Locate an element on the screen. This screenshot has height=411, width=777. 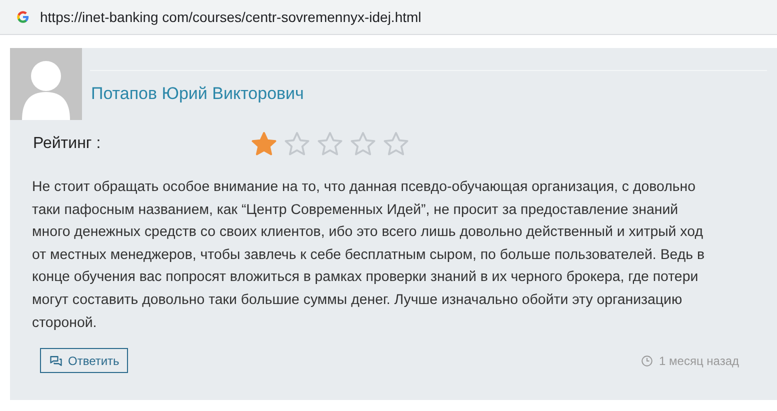
chat-icon is located at coordinates (56, 361).